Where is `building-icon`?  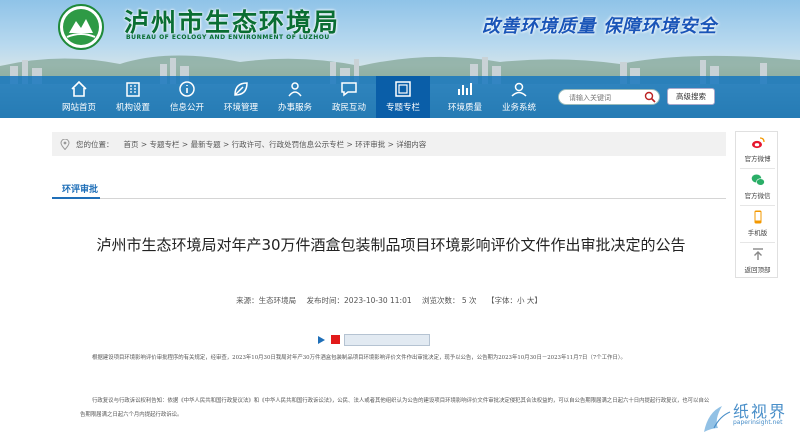 building-icon is located at coordinates (133, 89).